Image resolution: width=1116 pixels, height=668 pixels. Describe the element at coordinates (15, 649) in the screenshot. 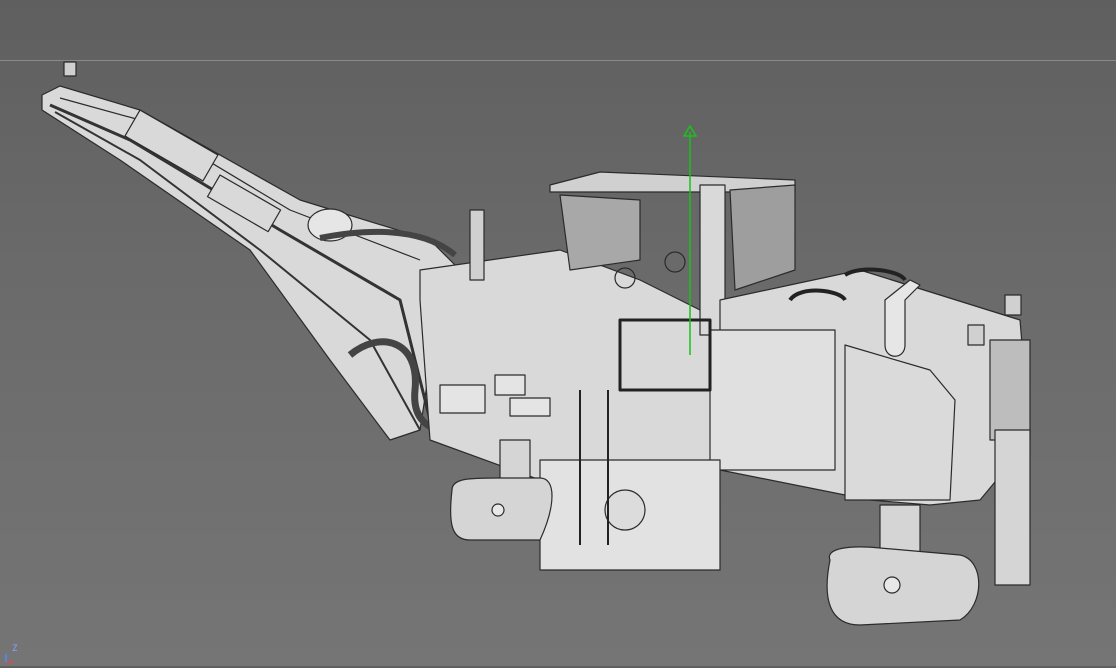

I see `axis-z-label: Z` at that location.